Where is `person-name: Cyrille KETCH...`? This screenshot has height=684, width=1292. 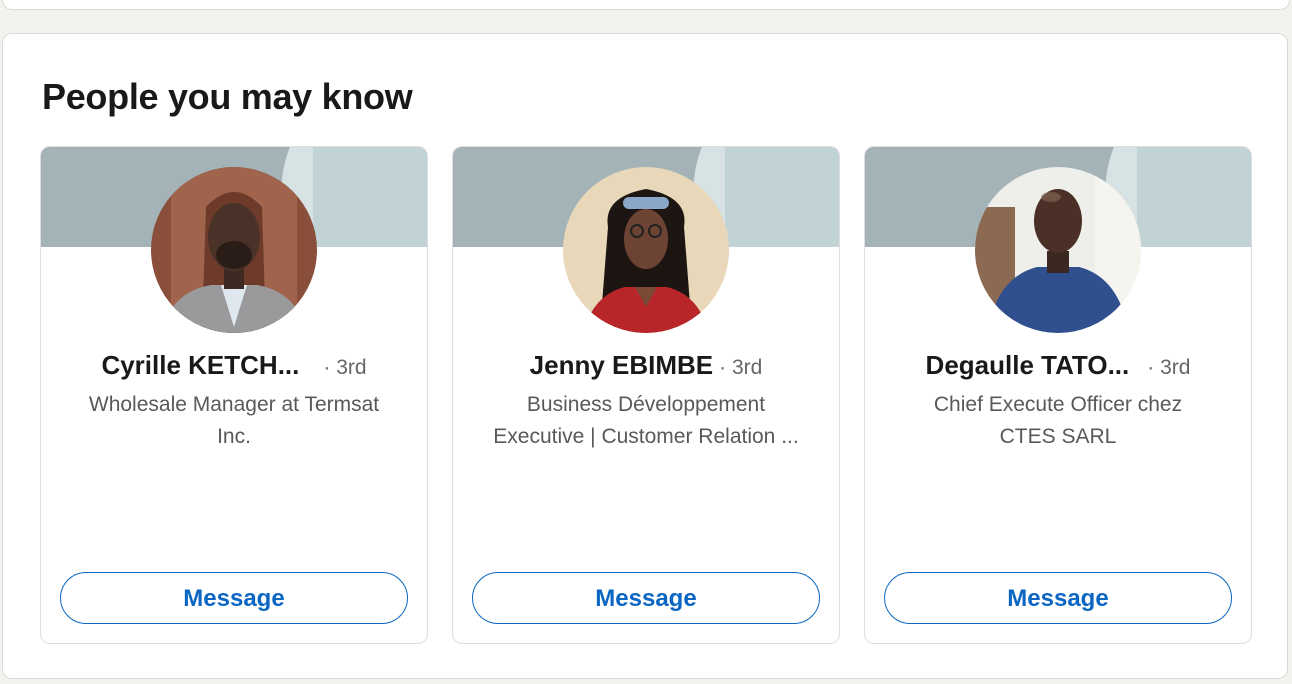
person-name: Cyrille KETCH... is located at coordinates (200, 365).